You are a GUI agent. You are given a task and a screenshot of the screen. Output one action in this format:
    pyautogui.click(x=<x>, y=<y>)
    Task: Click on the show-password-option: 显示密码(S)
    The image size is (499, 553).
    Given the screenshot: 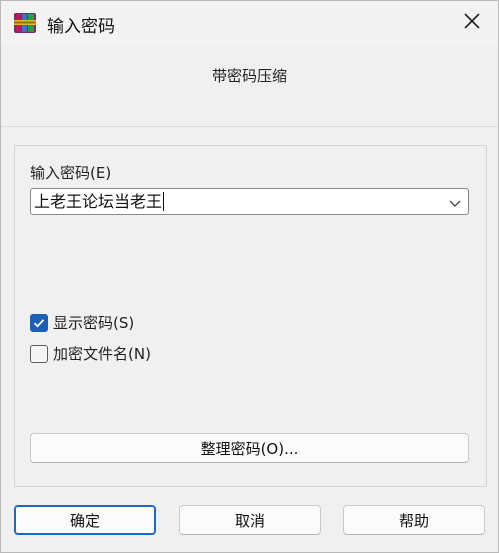 What is the action you would take?
    pyautogui.click(x=82, y=322)
    